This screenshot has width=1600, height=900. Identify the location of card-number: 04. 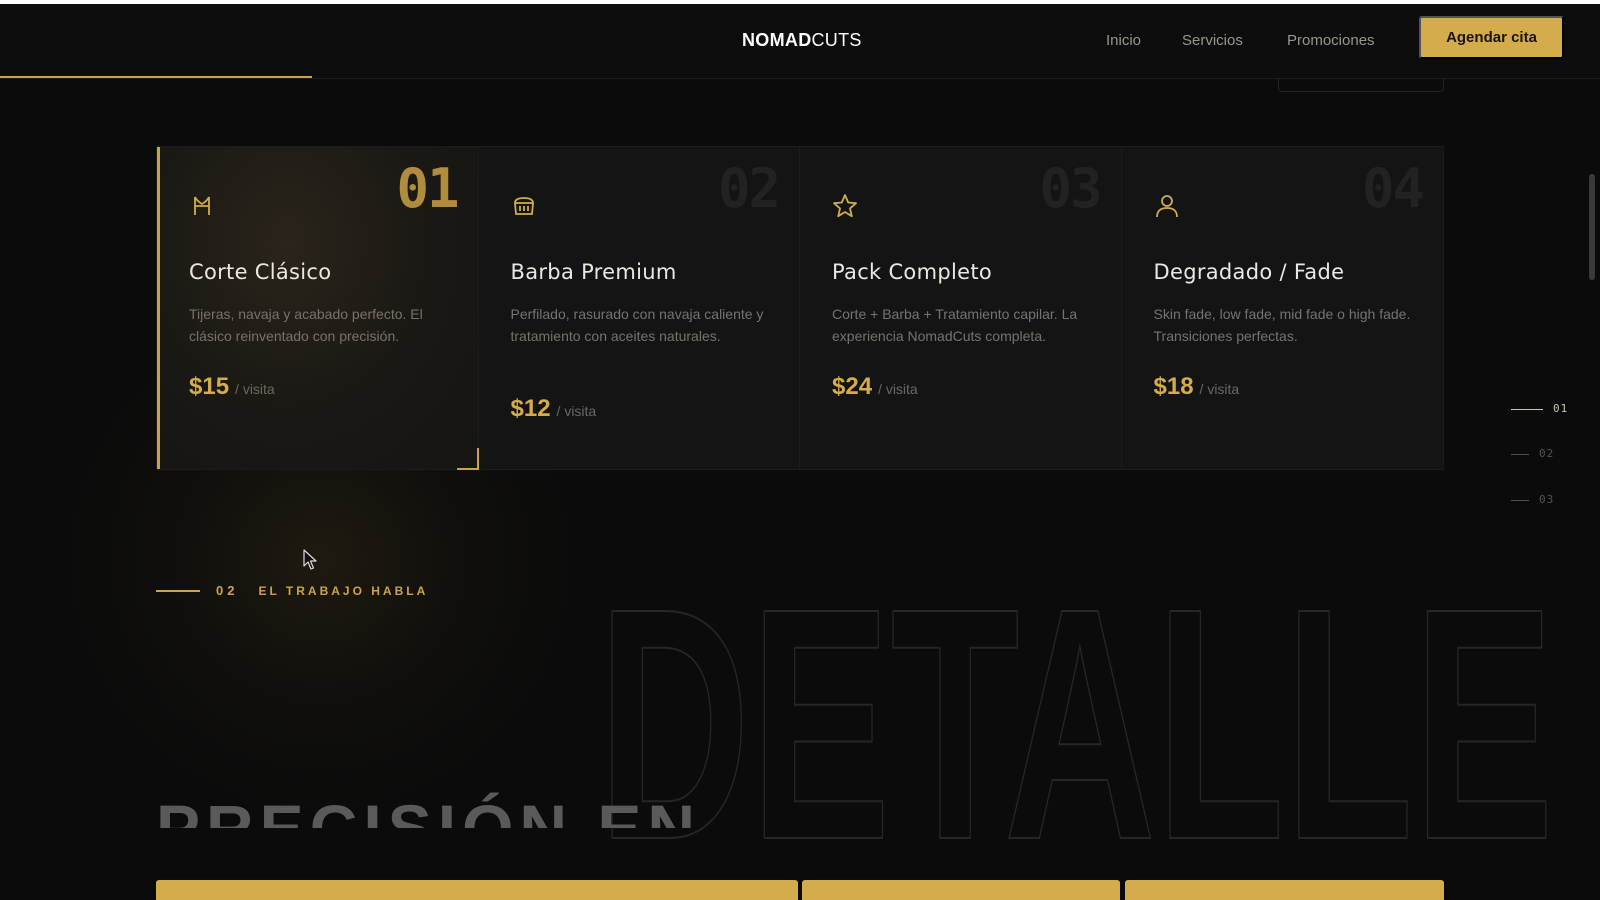
(1393, 188).